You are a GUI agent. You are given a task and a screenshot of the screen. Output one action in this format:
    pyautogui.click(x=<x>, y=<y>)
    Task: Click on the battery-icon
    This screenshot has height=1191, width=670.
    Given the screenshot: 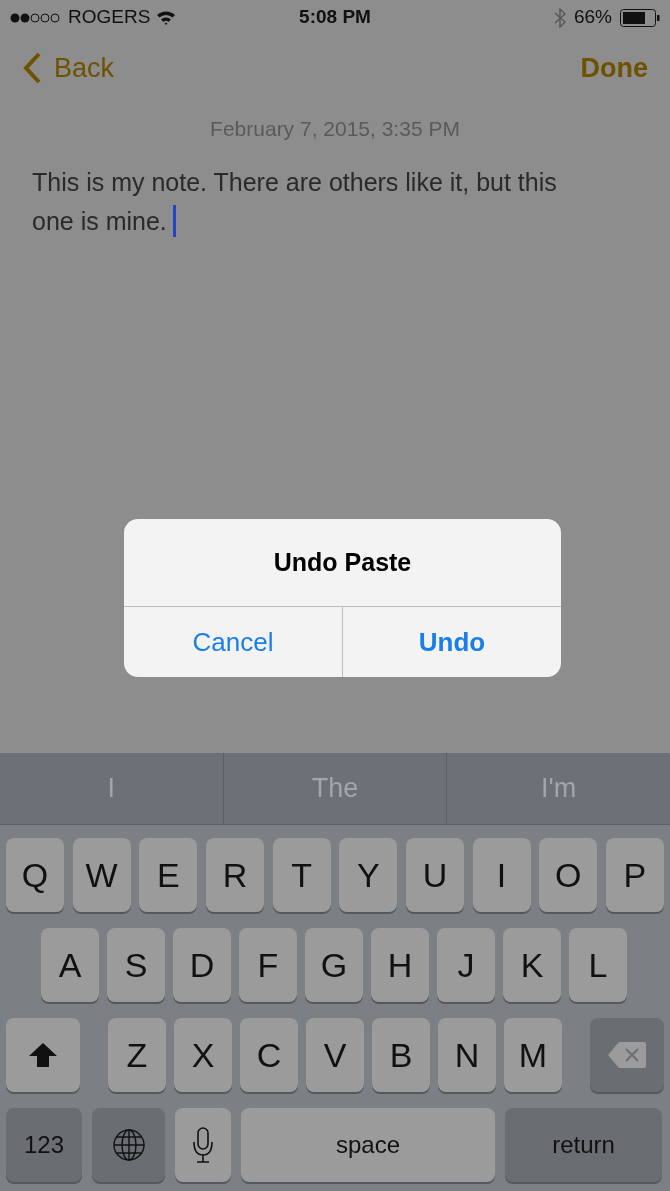 What is the action you would take?
    pyautogui.click(x=640, y=17)
    